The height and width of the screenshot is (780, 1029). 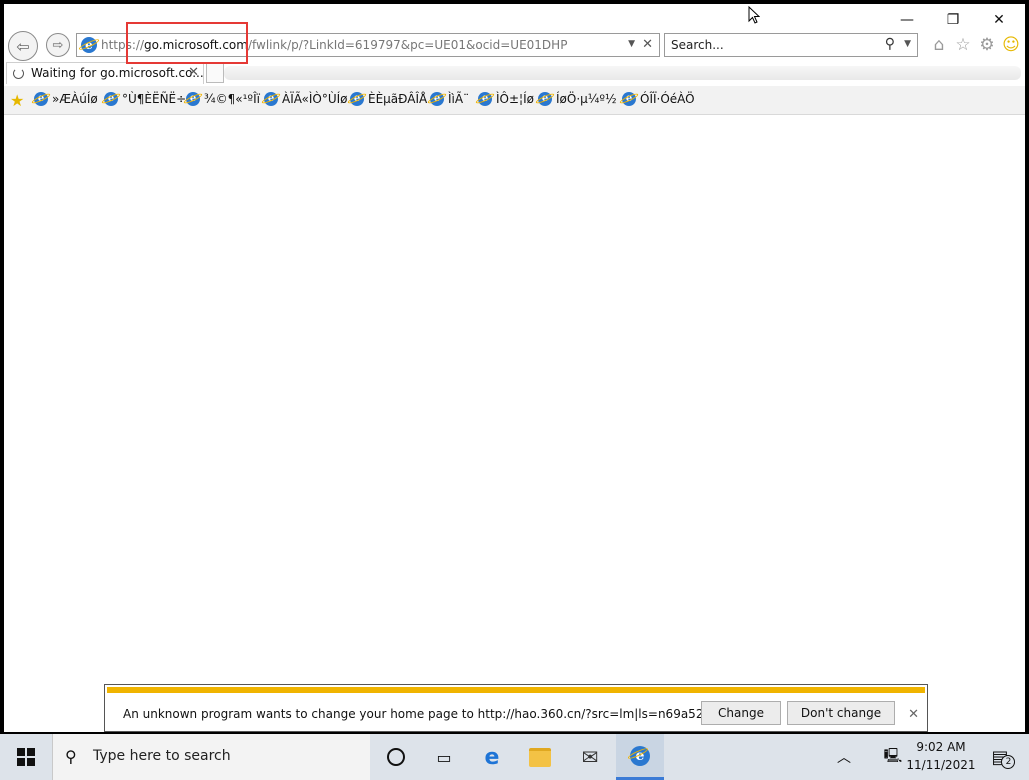 I want to click on gear-icon: ⚙, so click(x=987, y=45).